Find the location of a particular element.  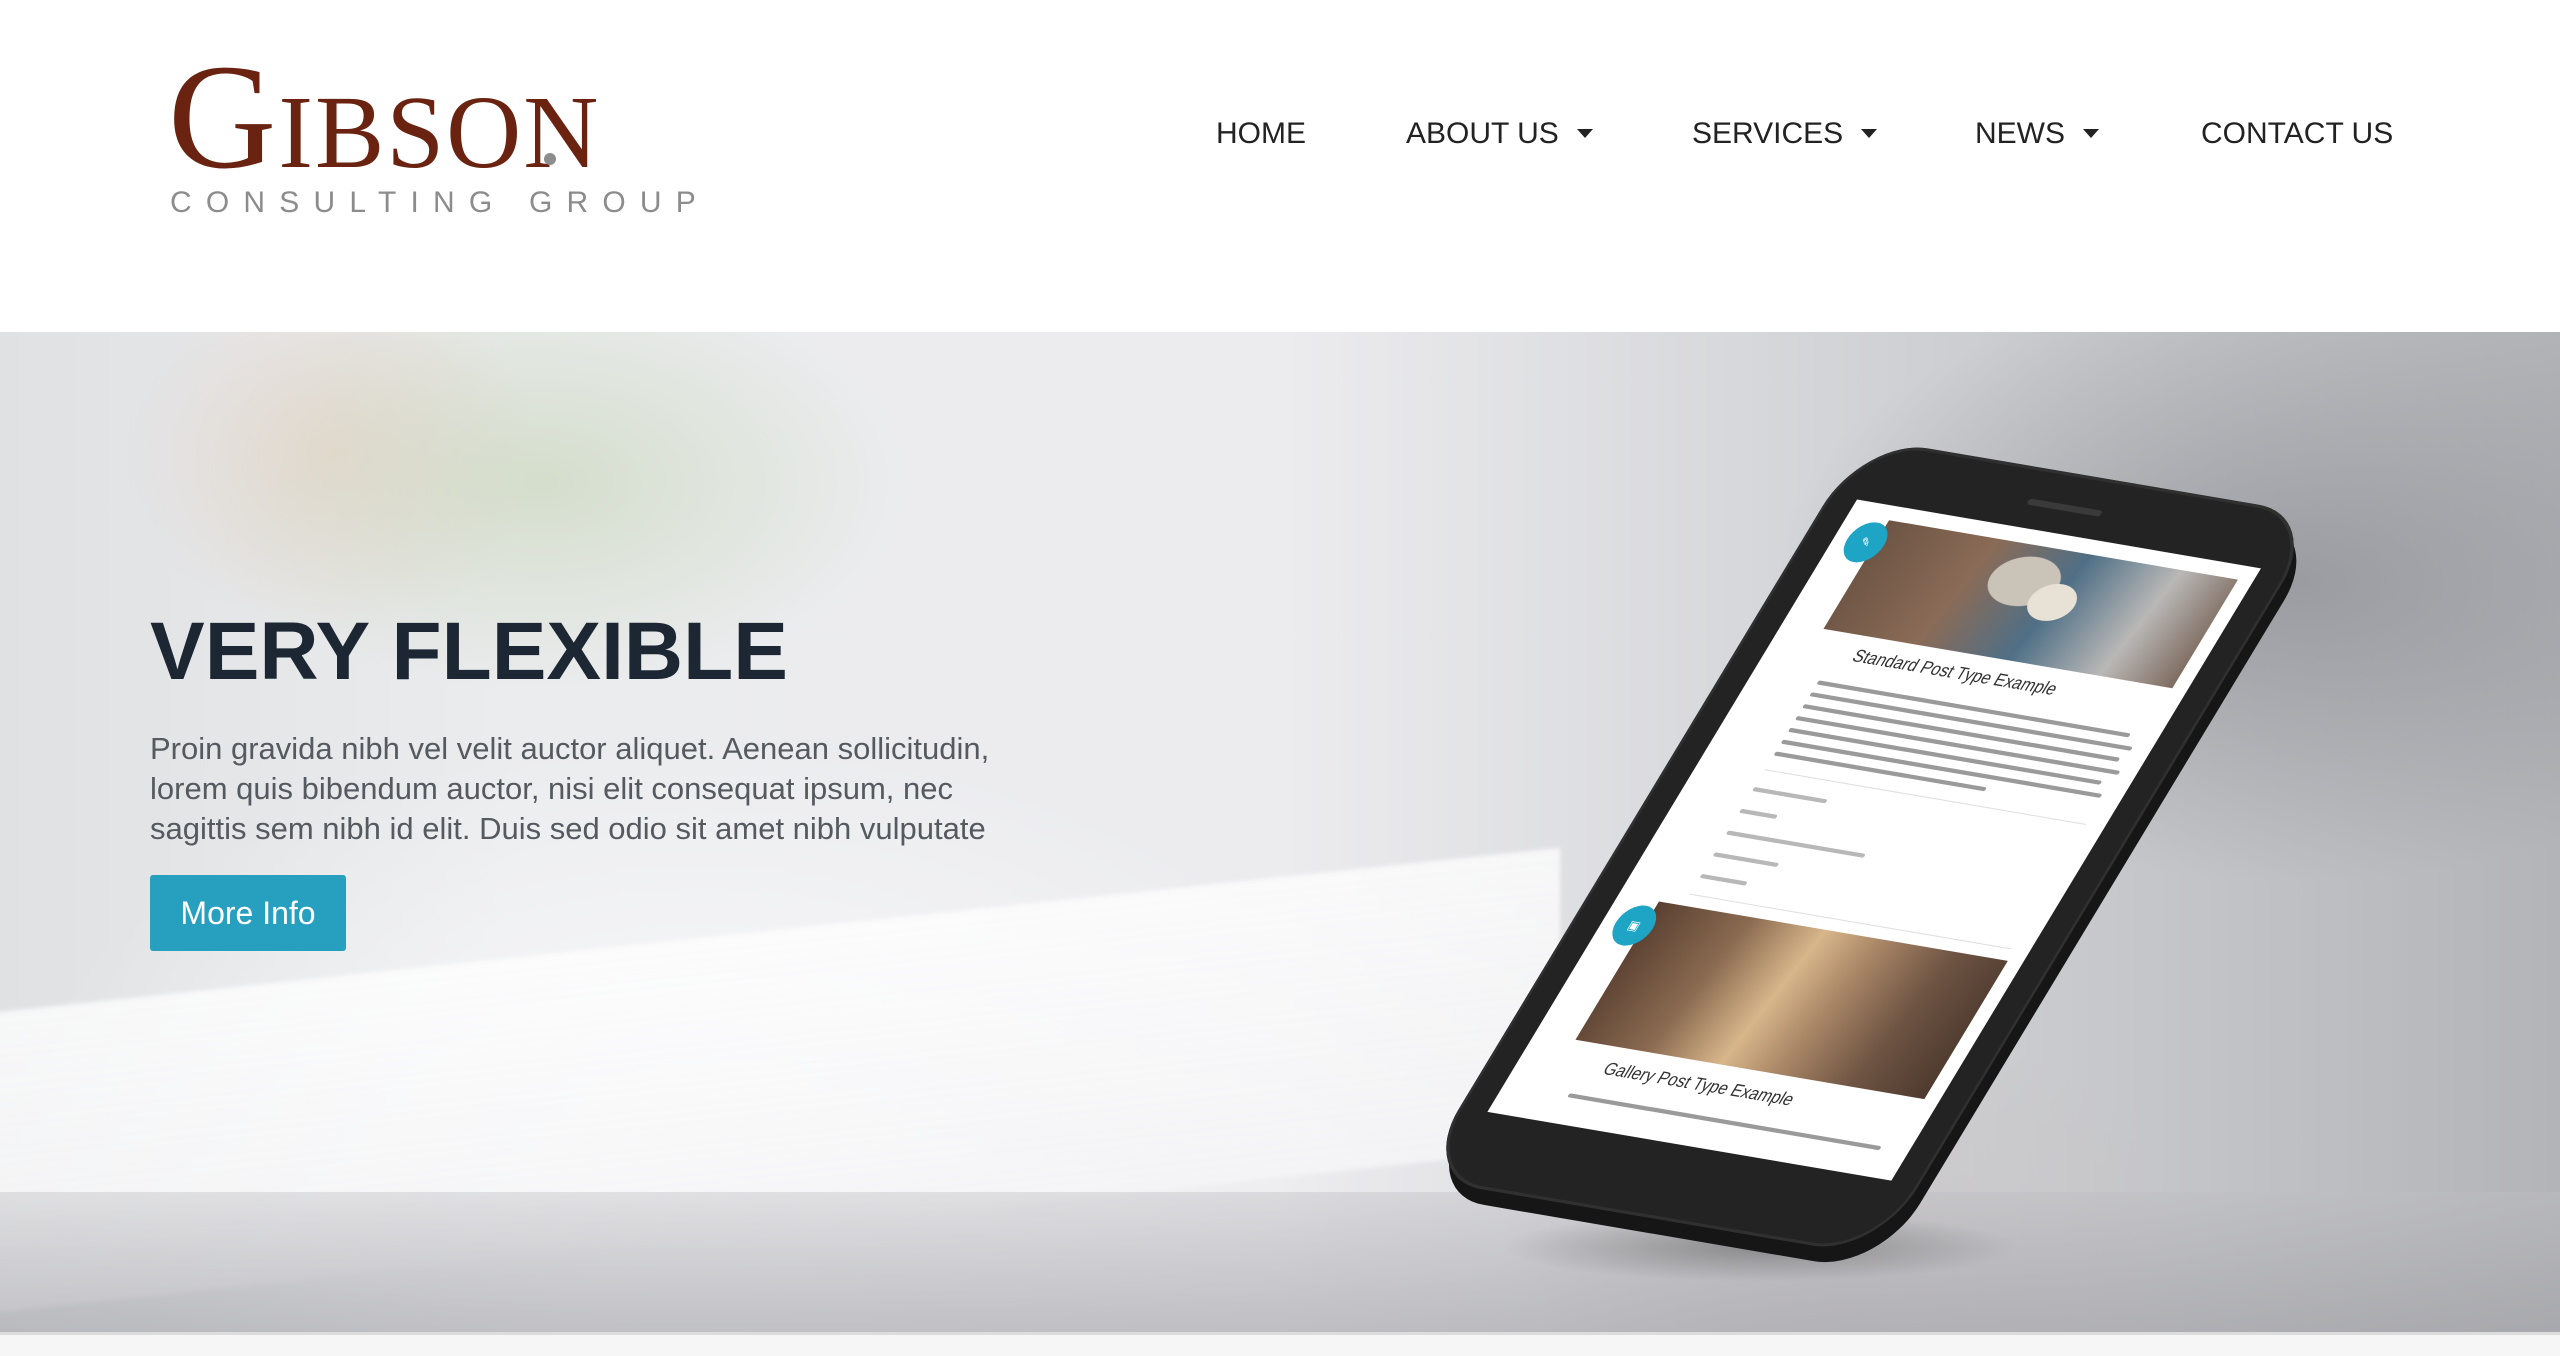

hero-title: VERY FLEXIBLE is located at coordinates (469, 651).